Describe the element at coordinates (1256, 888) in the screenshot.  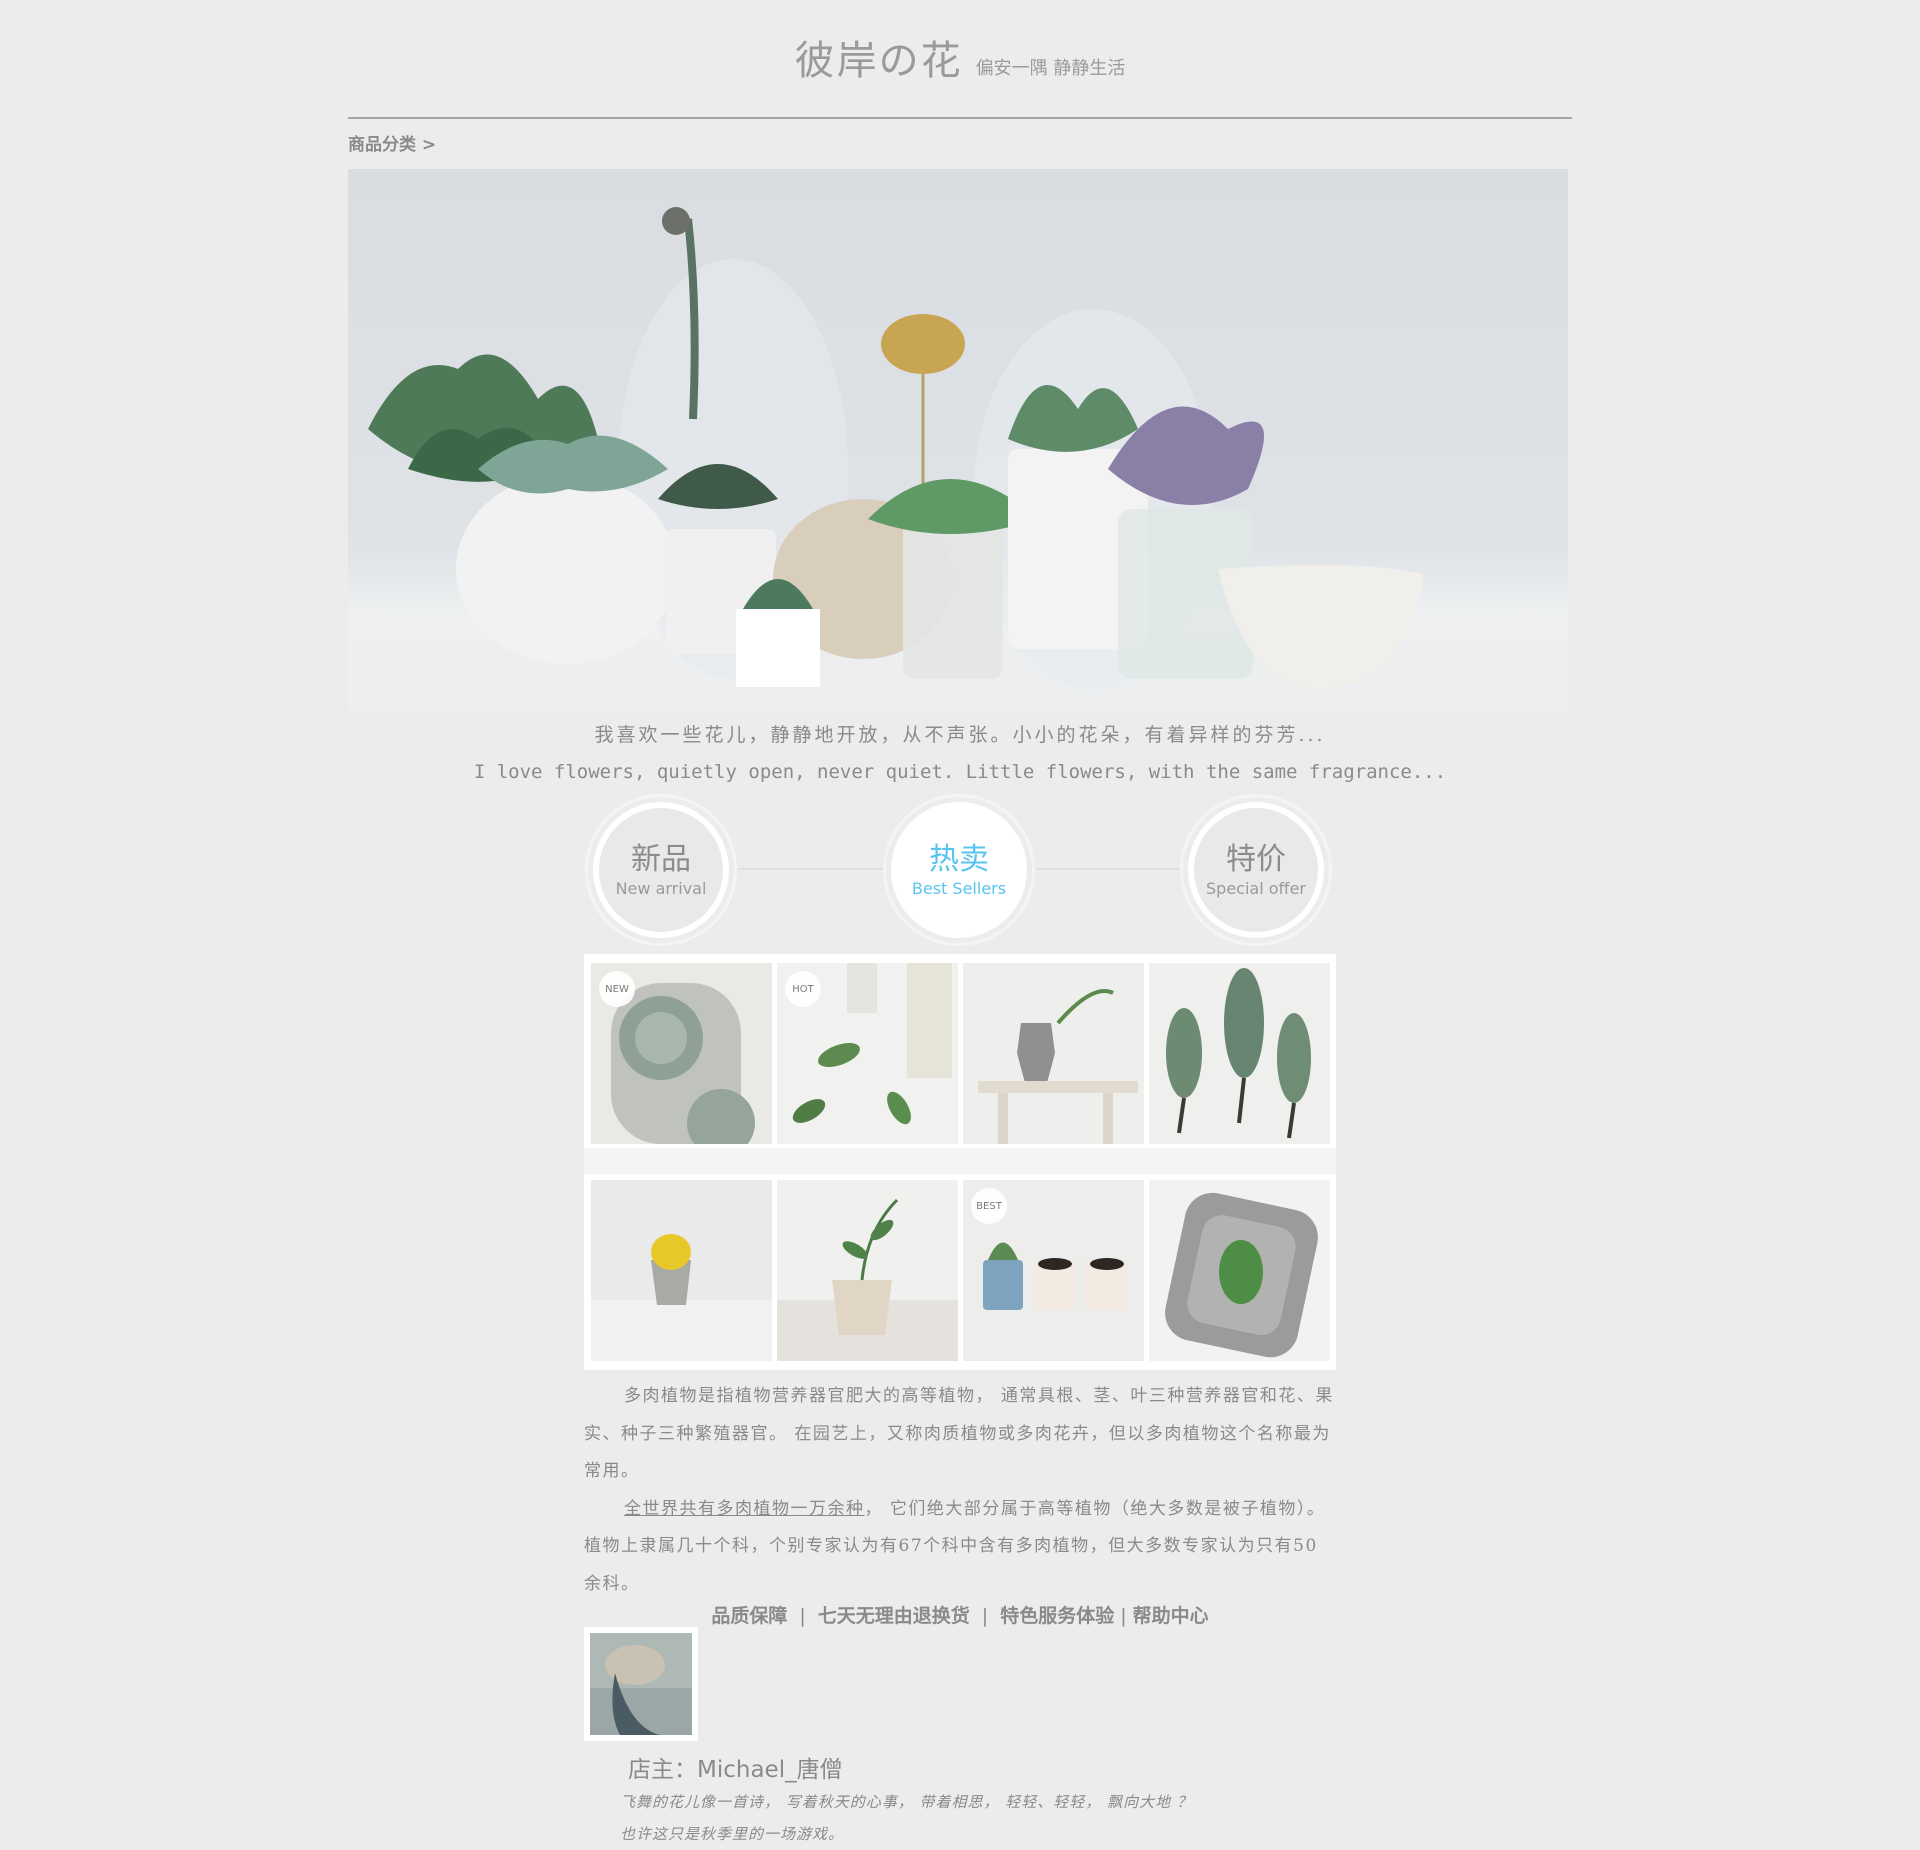
I see `category-label-en: Special offer` at that location.